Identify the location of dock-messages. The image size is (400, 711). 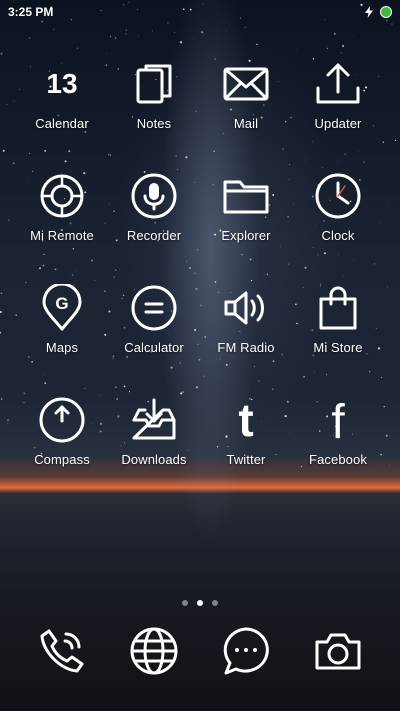
(246, 651).